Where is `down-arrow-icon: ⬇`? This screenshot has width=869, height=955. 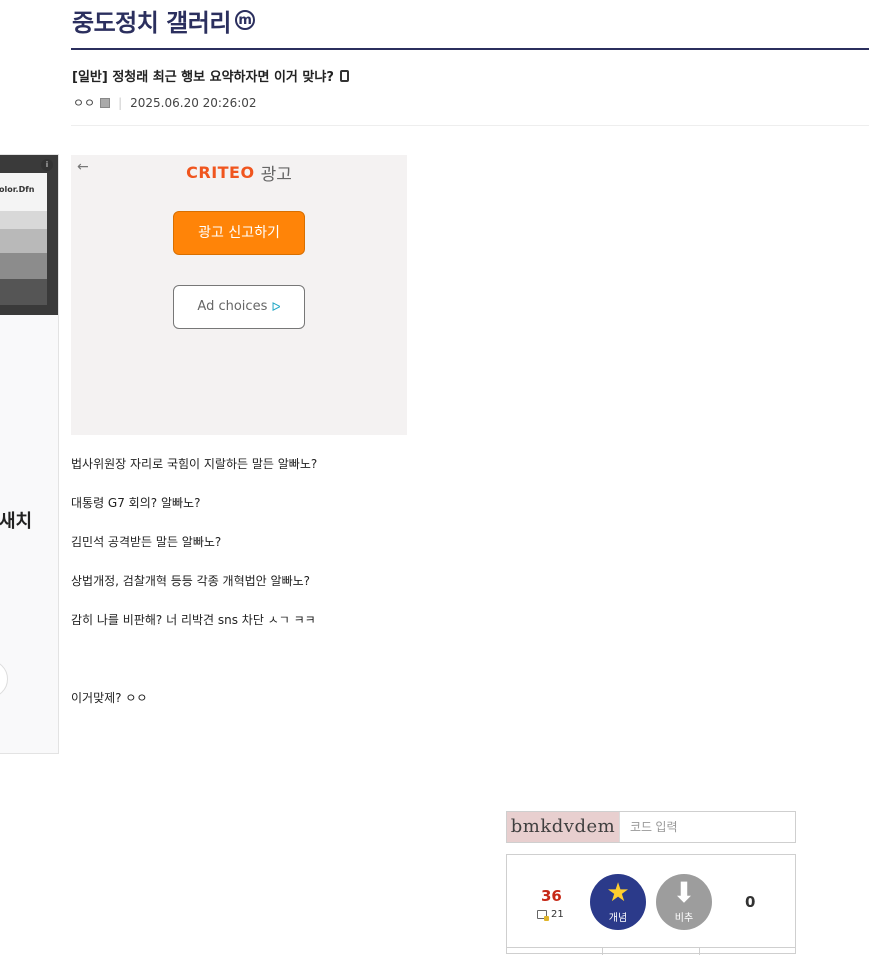 down-arrow-icon: ⬇ is located at coordinates (684, 892).